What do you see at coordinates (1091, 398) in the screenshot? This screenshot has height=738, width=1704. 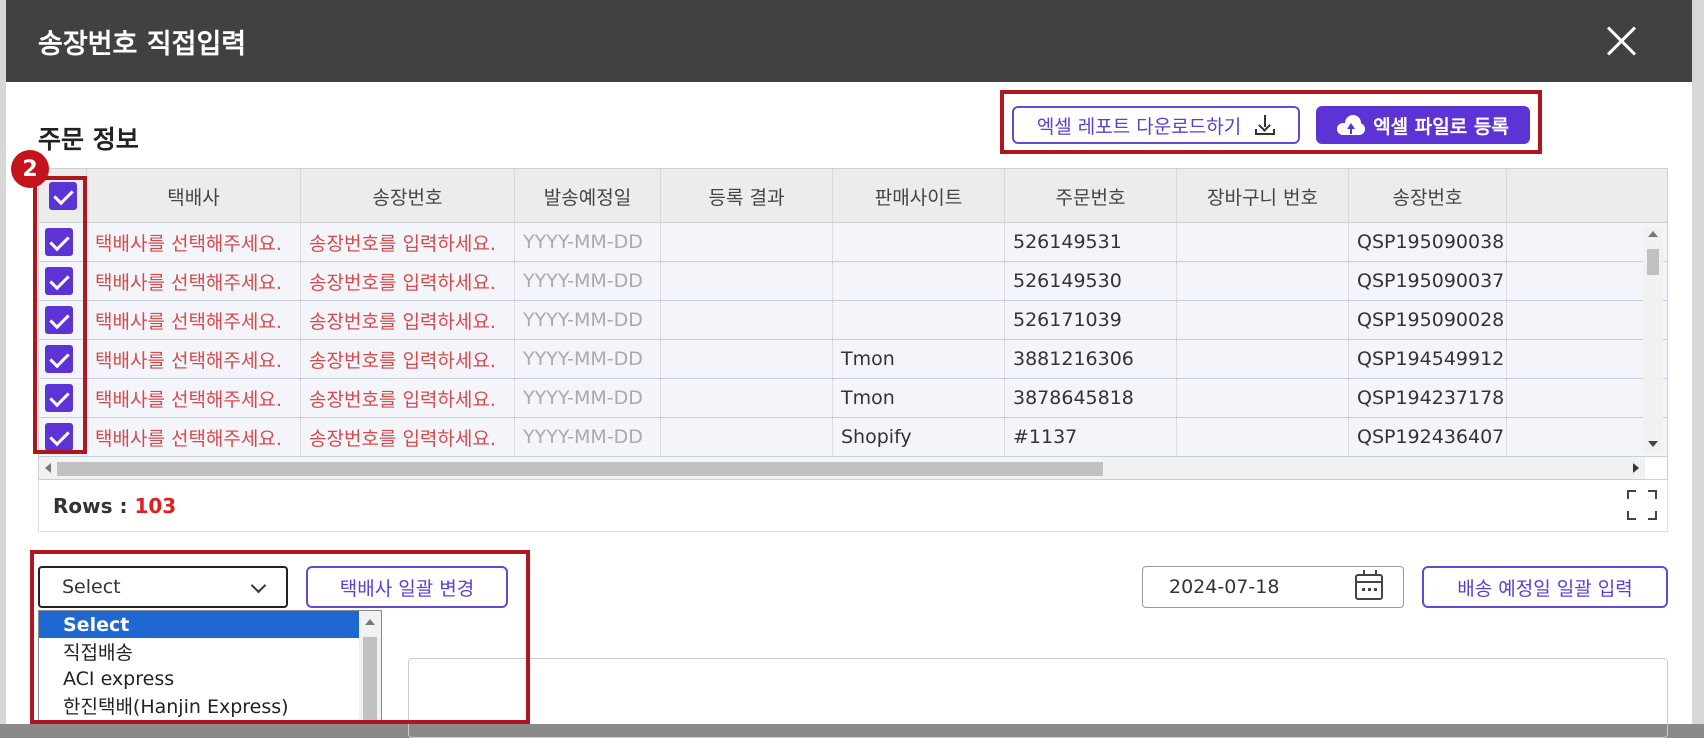 I see `order-no-cell: 3878645818` at bounding box center [1091, 398].